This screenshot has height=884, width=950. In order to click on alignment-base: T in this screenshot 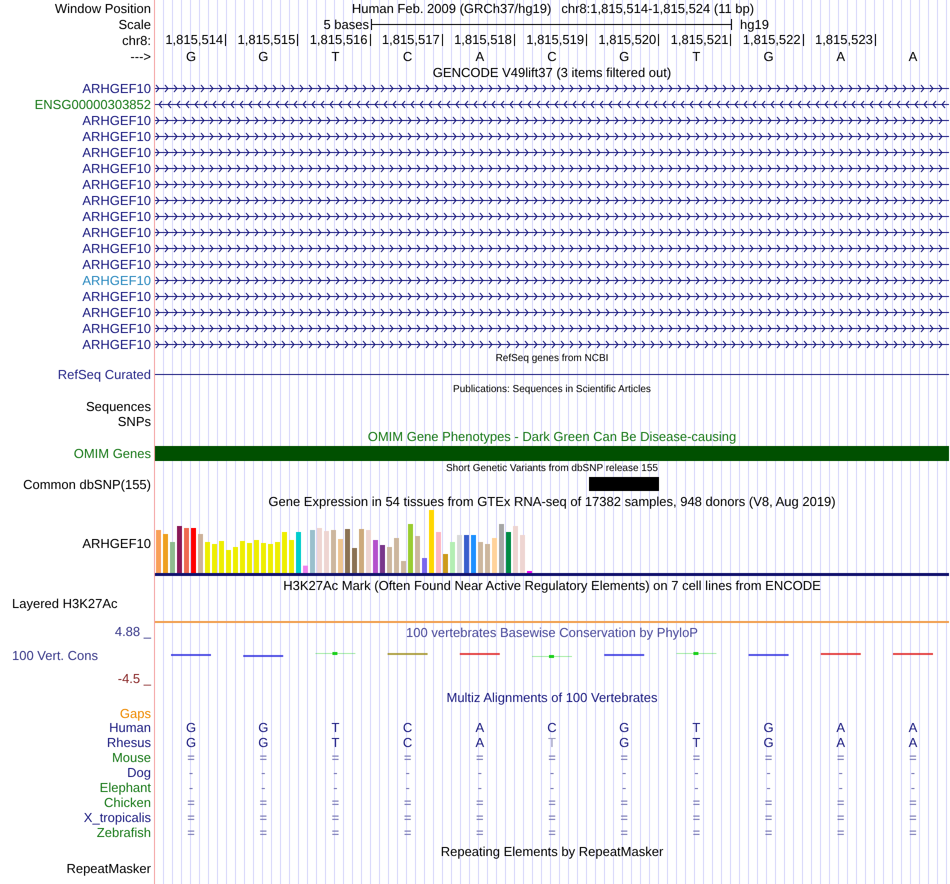, I will do `click(335, 742)`.